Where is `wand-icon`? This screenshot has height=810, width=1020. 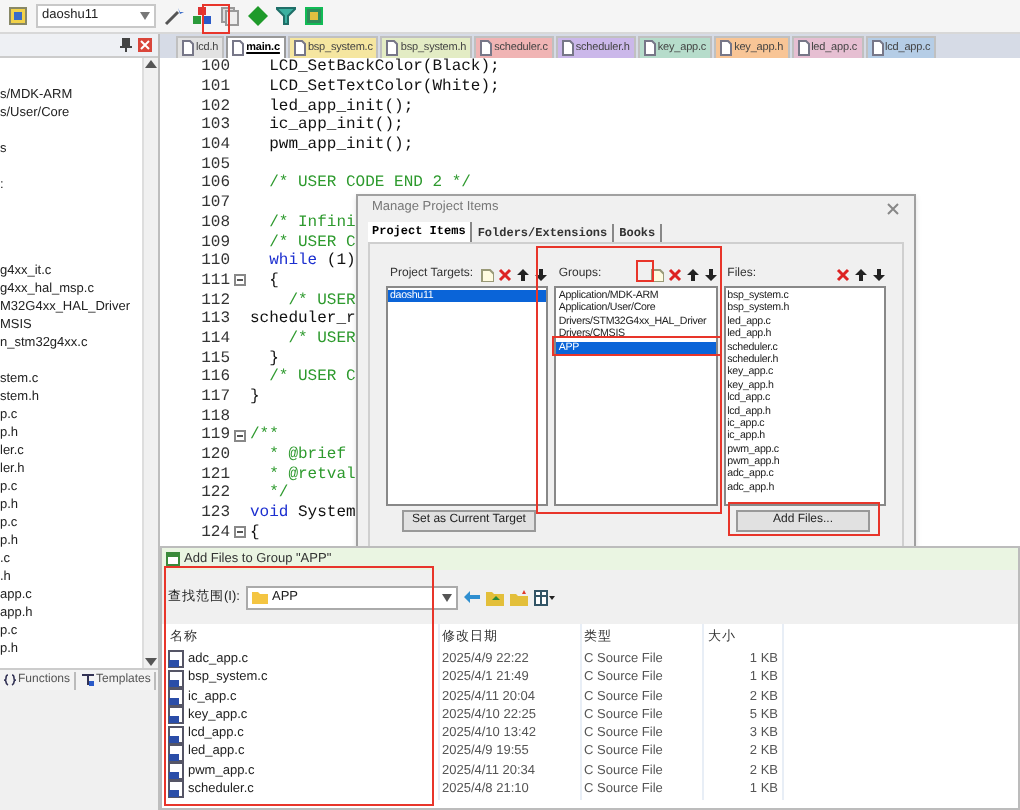 wand-icon is located at coordinates (174, 16).